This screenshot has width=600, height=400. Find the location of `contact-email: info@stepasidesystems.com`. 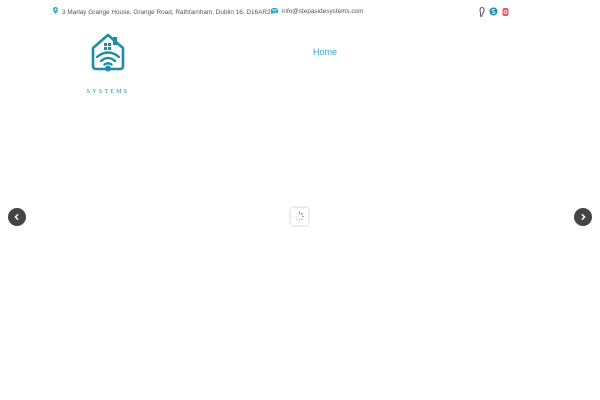

contact-email: info@stepasidesystems.com is located at coordinates (316, 11).